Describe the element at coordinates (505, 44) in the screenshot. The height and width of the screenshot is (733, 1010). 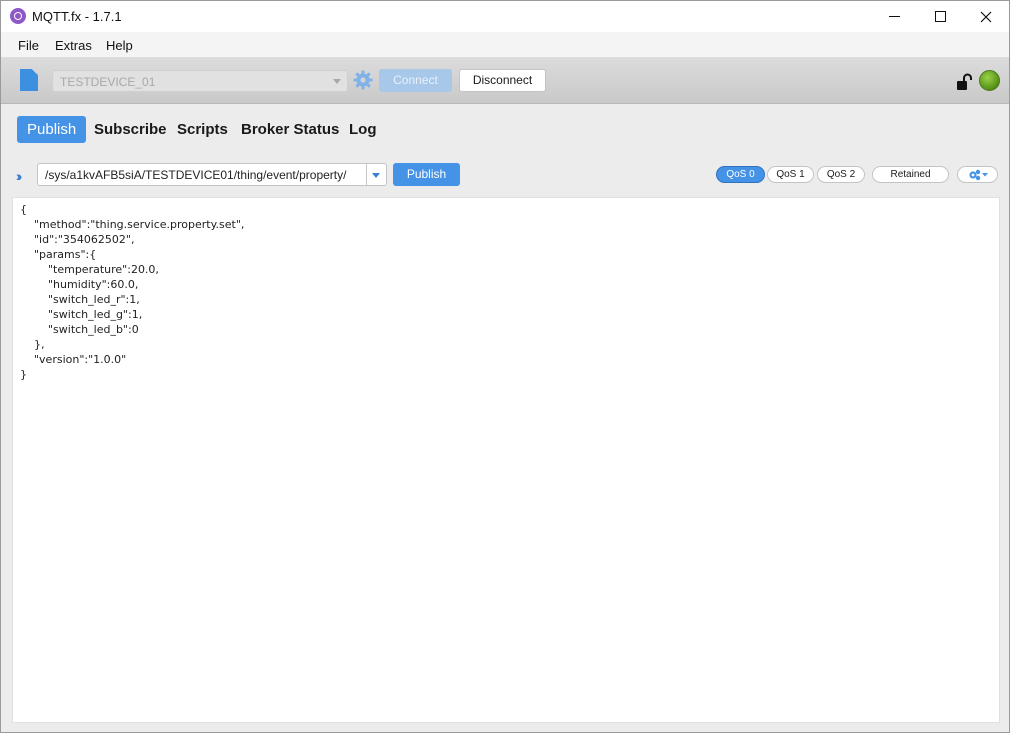
I see `menu-bar: File Extras Help` at that location.